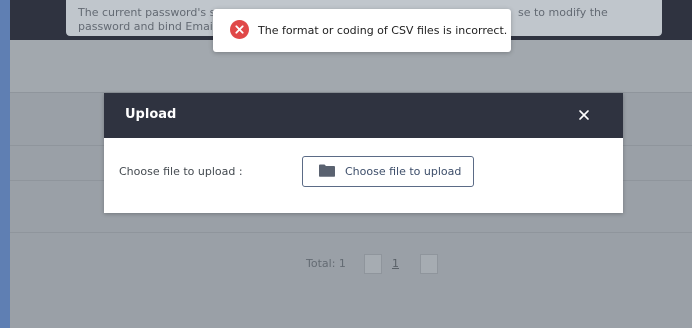 This screenshot has width=699, height=328. I want to click on pagination-total: Total: 1, so click(326, 263).